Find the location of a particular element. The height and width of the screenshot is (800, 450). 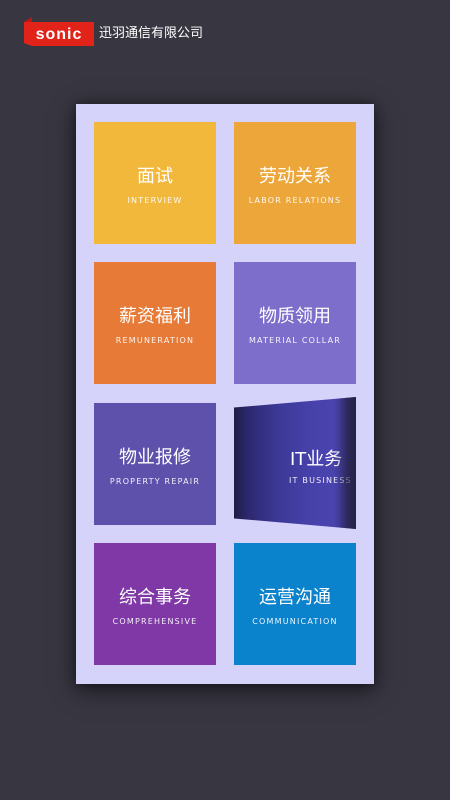

tile-interview: 面试 INTERVIEW is located at coordinates (155, 183).